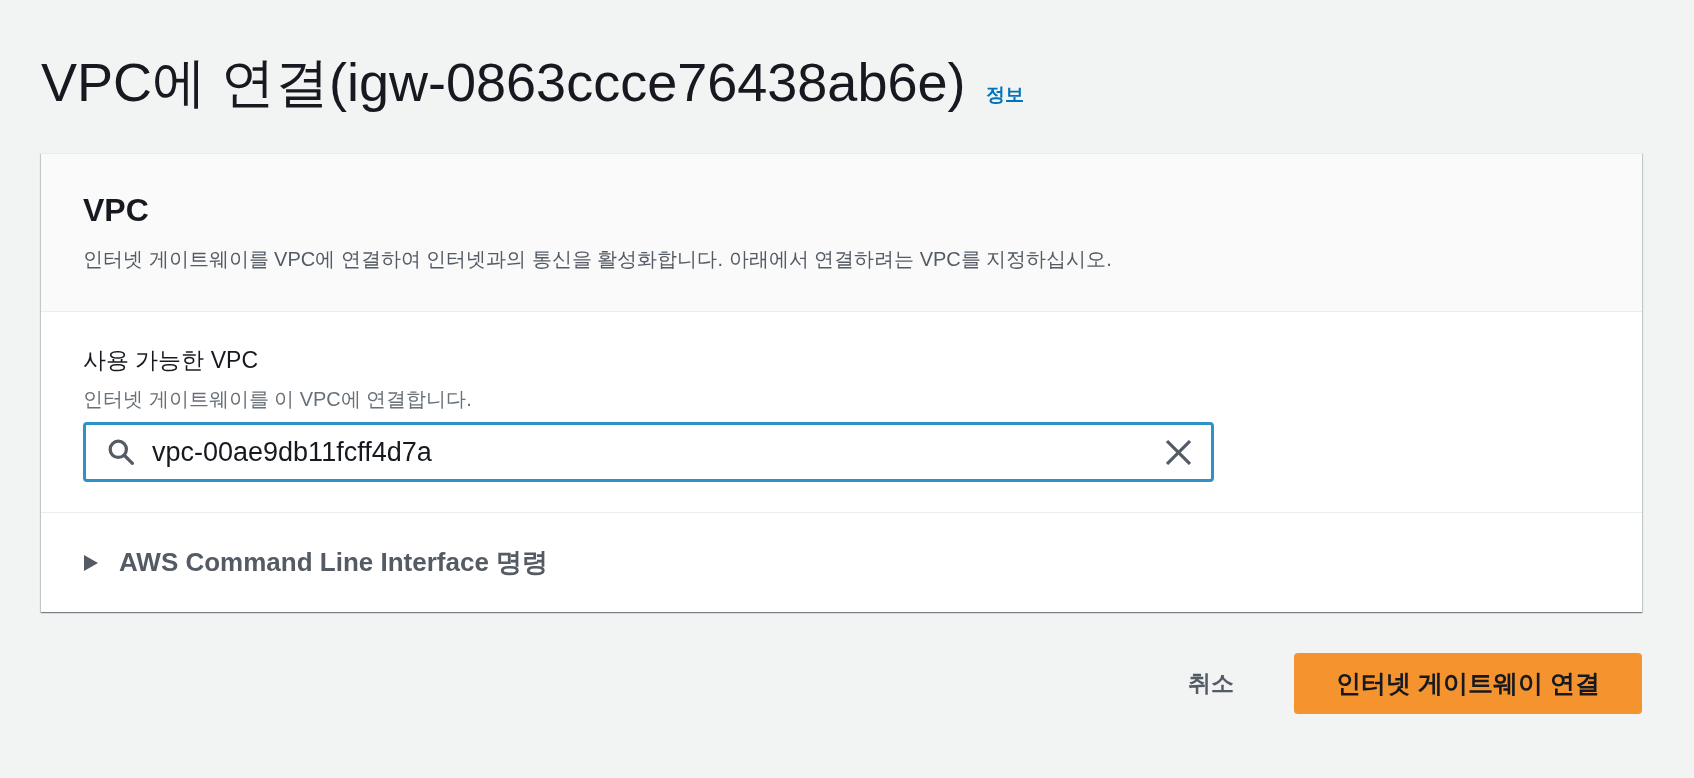 This screenshot has height=778, width=1694. I want to click on page-title: VPC에 연결(igw-0863ccce76438ab6e), so click(503, 82).